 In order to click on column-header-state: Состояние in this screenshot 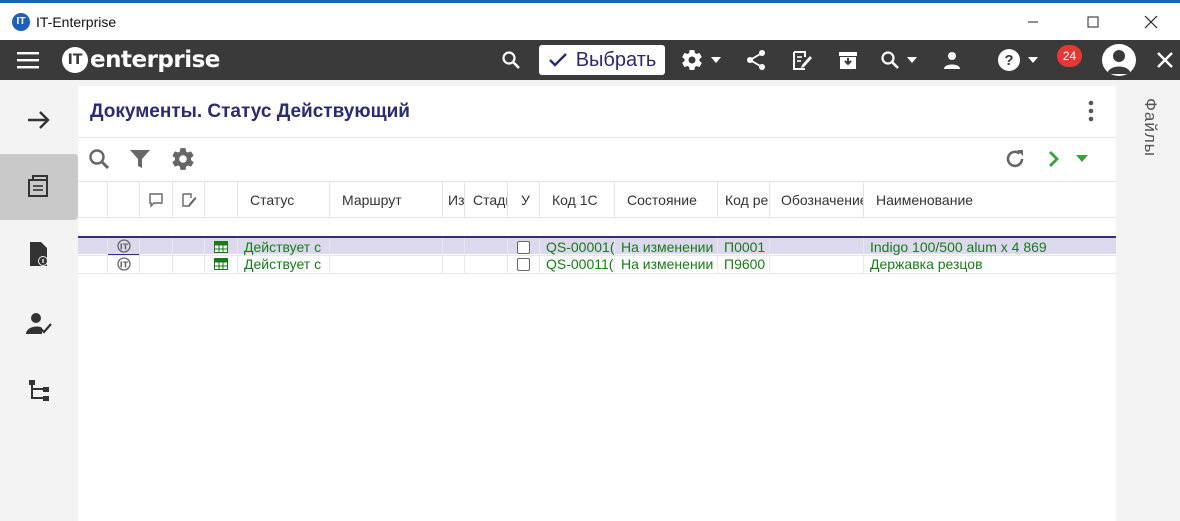, I will do `click(666, 200)`.